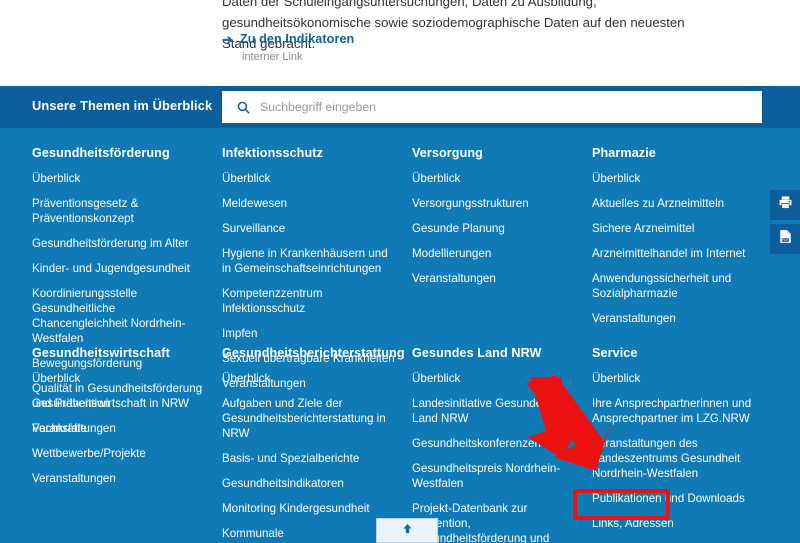 The width and height of the screenshot is (800, 543). Describe the element at coordinates (492, 253) in the screenshot. I see `menu-link: Modellierungen` at that location.